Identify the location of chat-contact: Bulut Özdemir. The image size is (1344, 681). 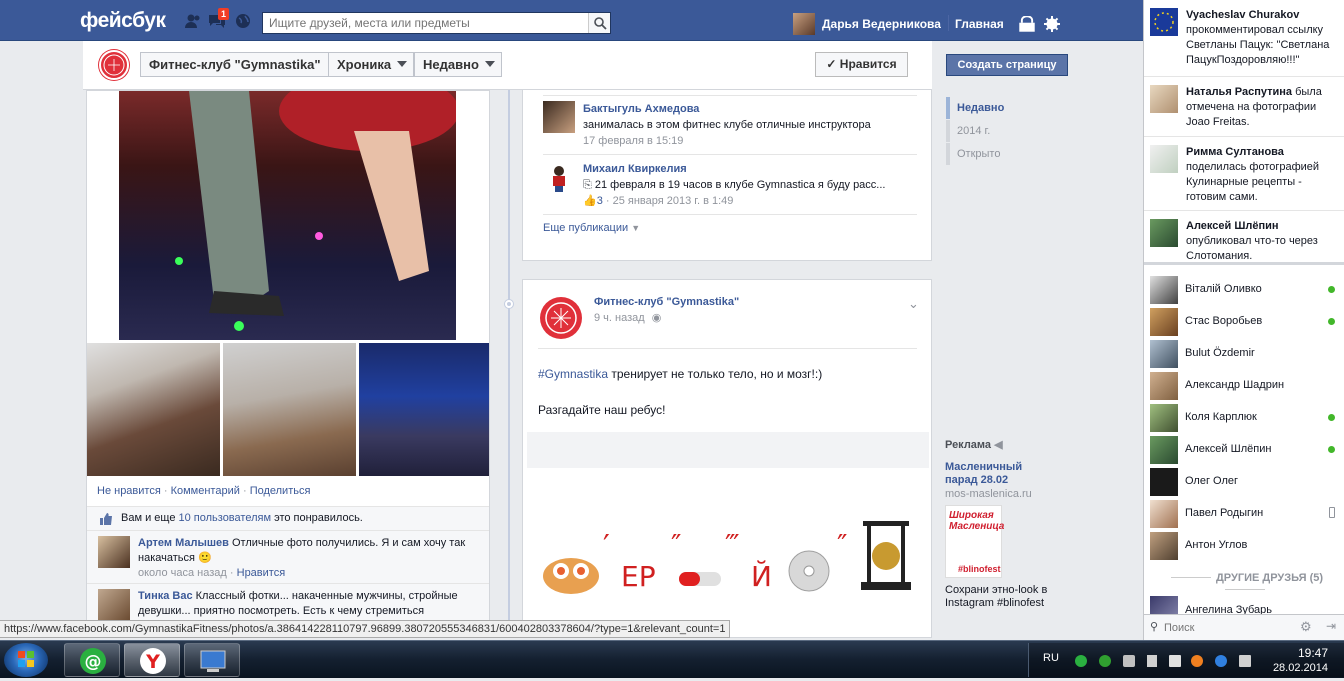
(1244, 354).